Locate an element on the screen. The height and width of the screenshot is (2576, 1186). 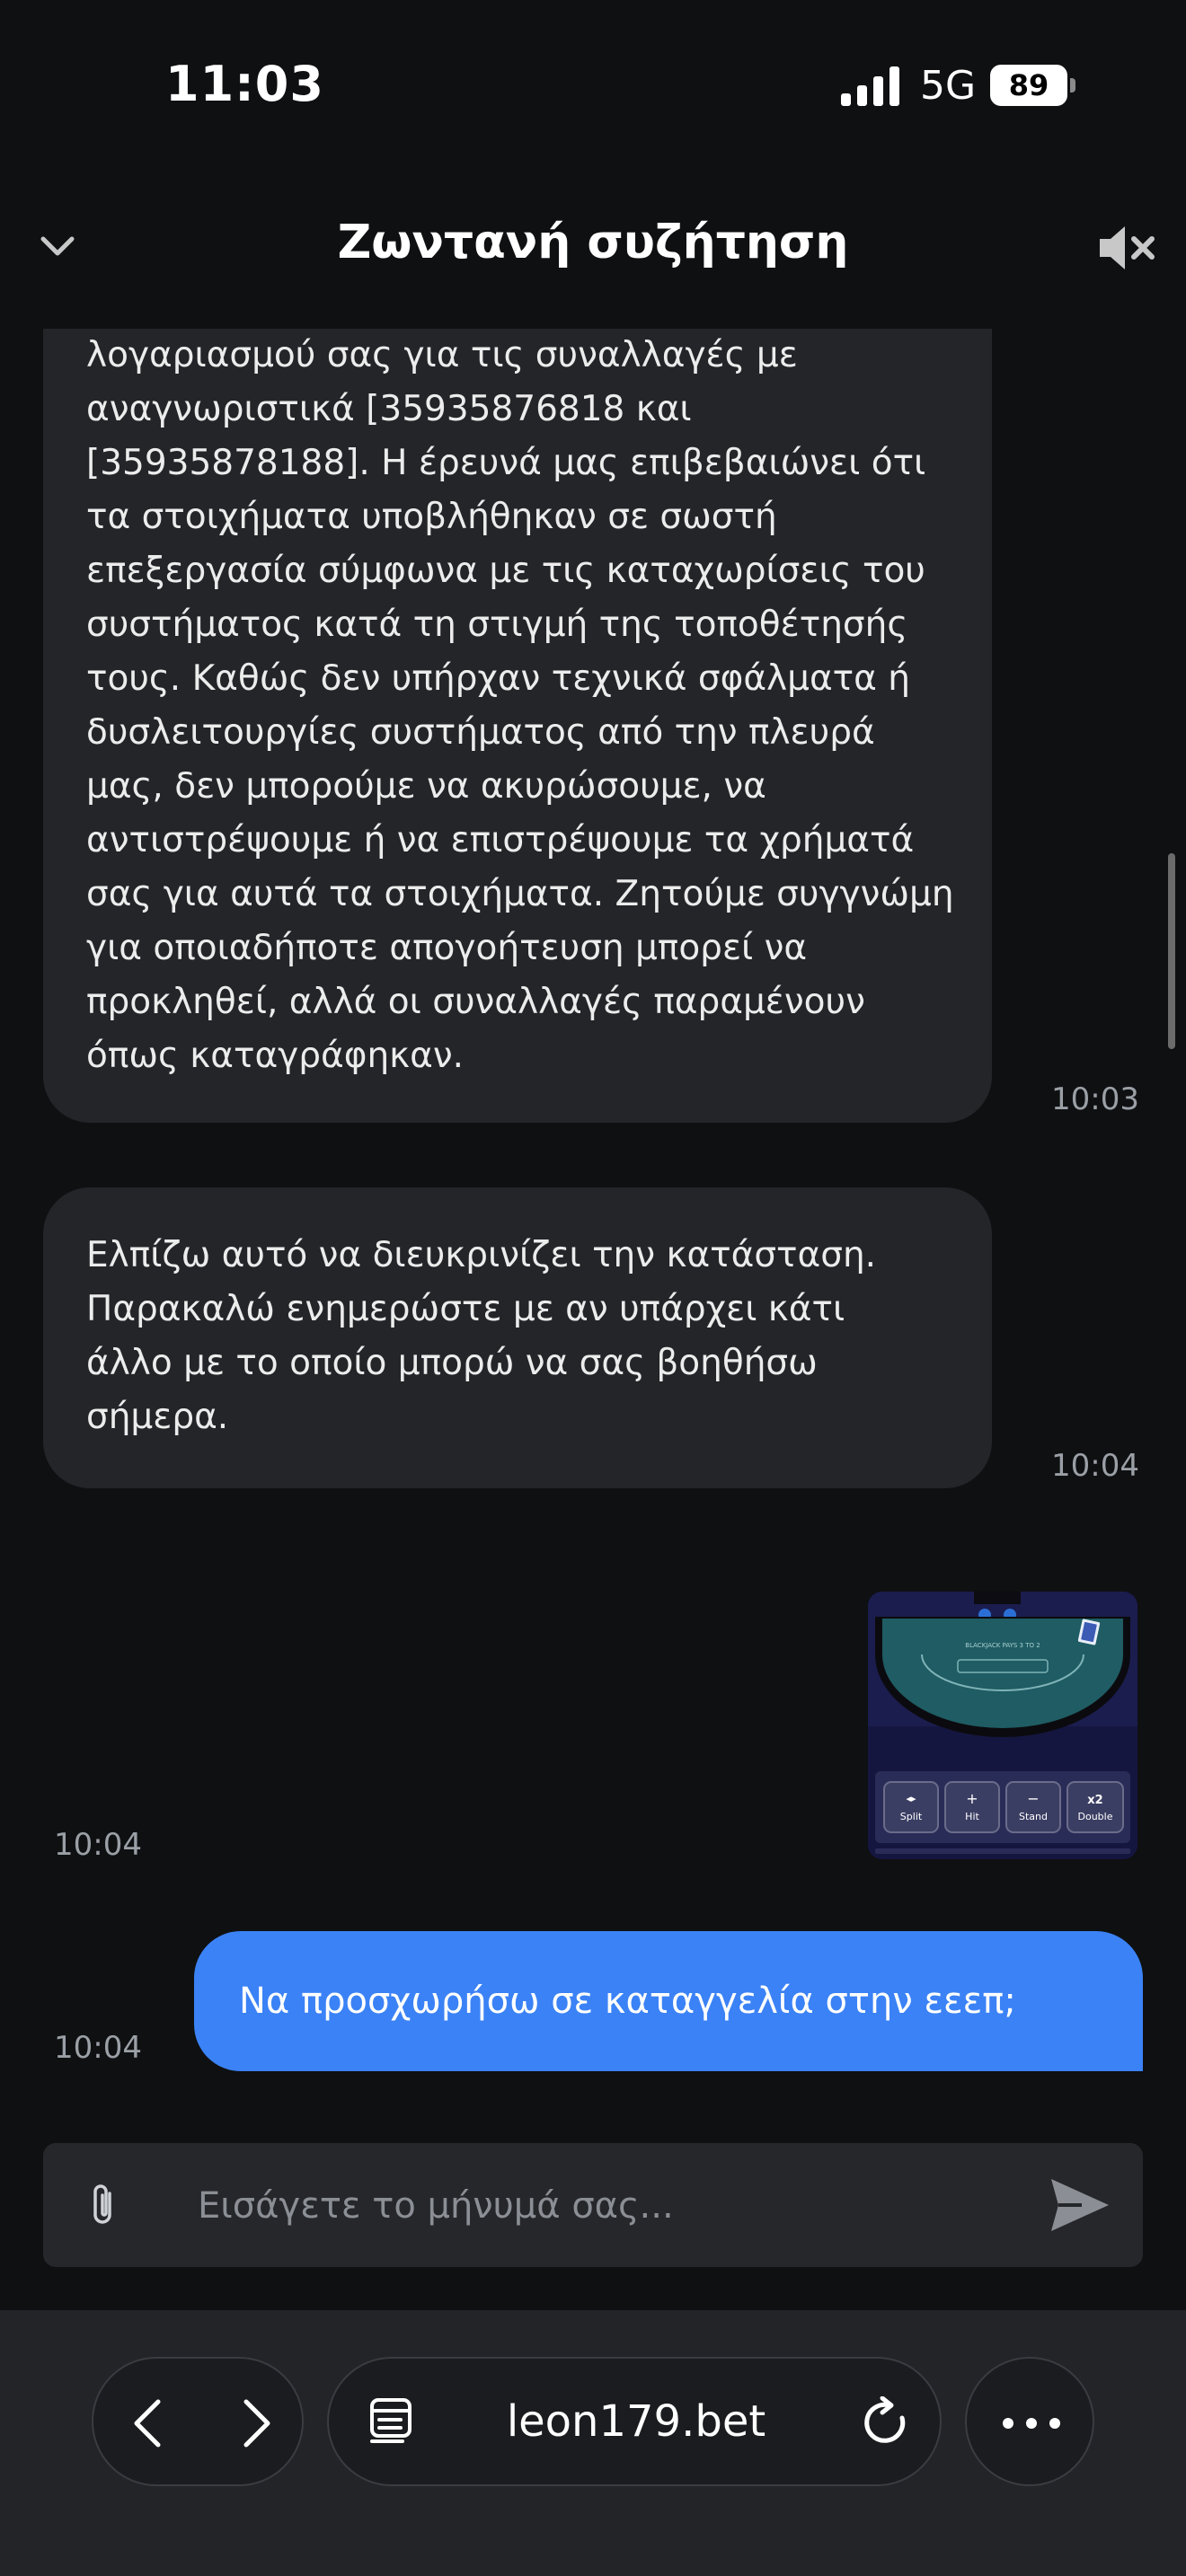
svg-text: BLACKJACK PAYS 3 TO 2 is located at coordinates (1002, 1645).